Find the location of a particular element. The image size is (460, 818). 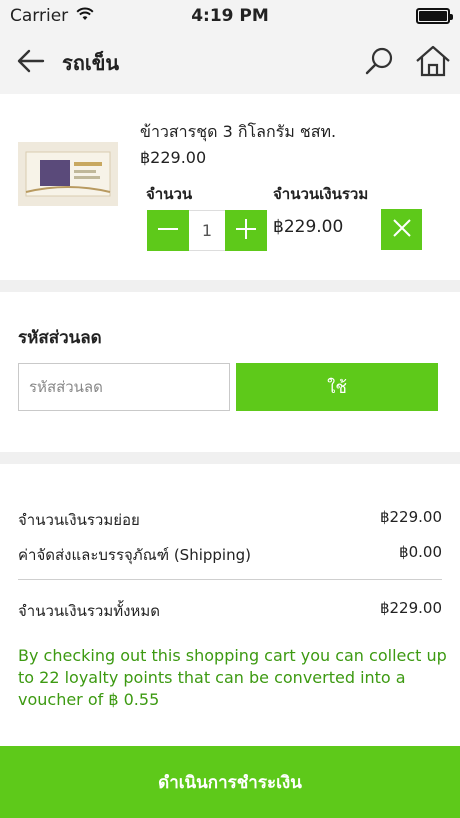

plus-icon is located at coordinates (246, 231).